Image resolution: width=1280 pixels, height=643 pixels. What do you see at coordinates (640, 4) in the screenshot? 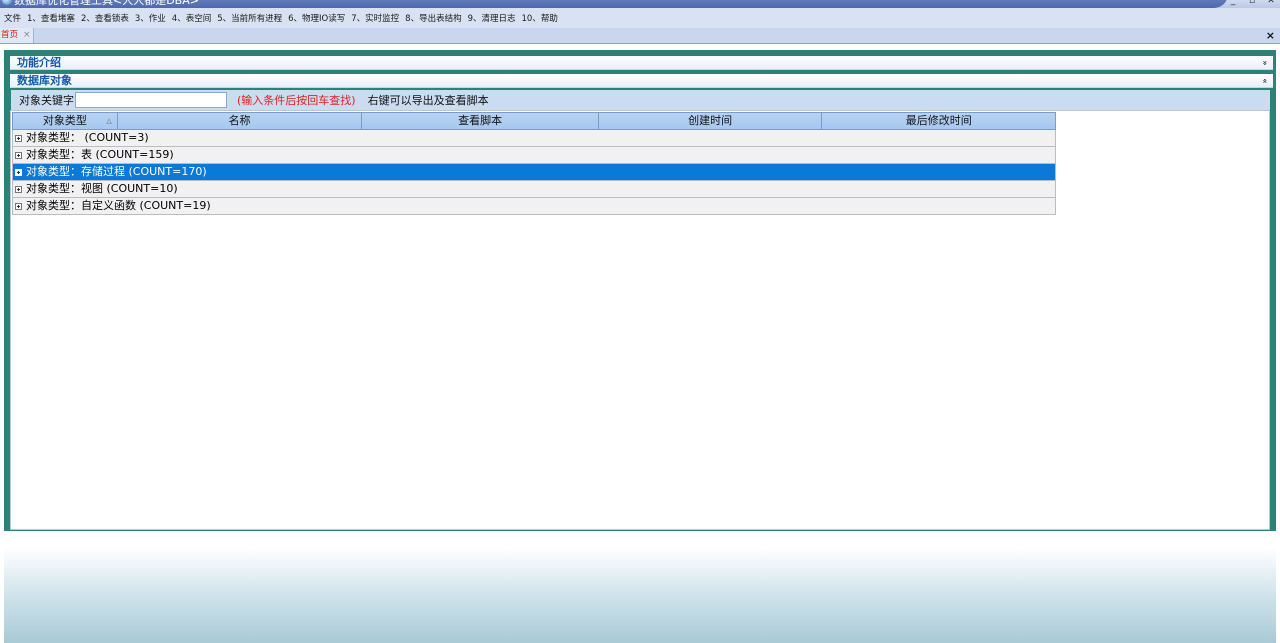
I see `title-bar: 数据库优化管理工具<人人都是DBA> _ ▫ ✕` at bounding box center [640, 4].